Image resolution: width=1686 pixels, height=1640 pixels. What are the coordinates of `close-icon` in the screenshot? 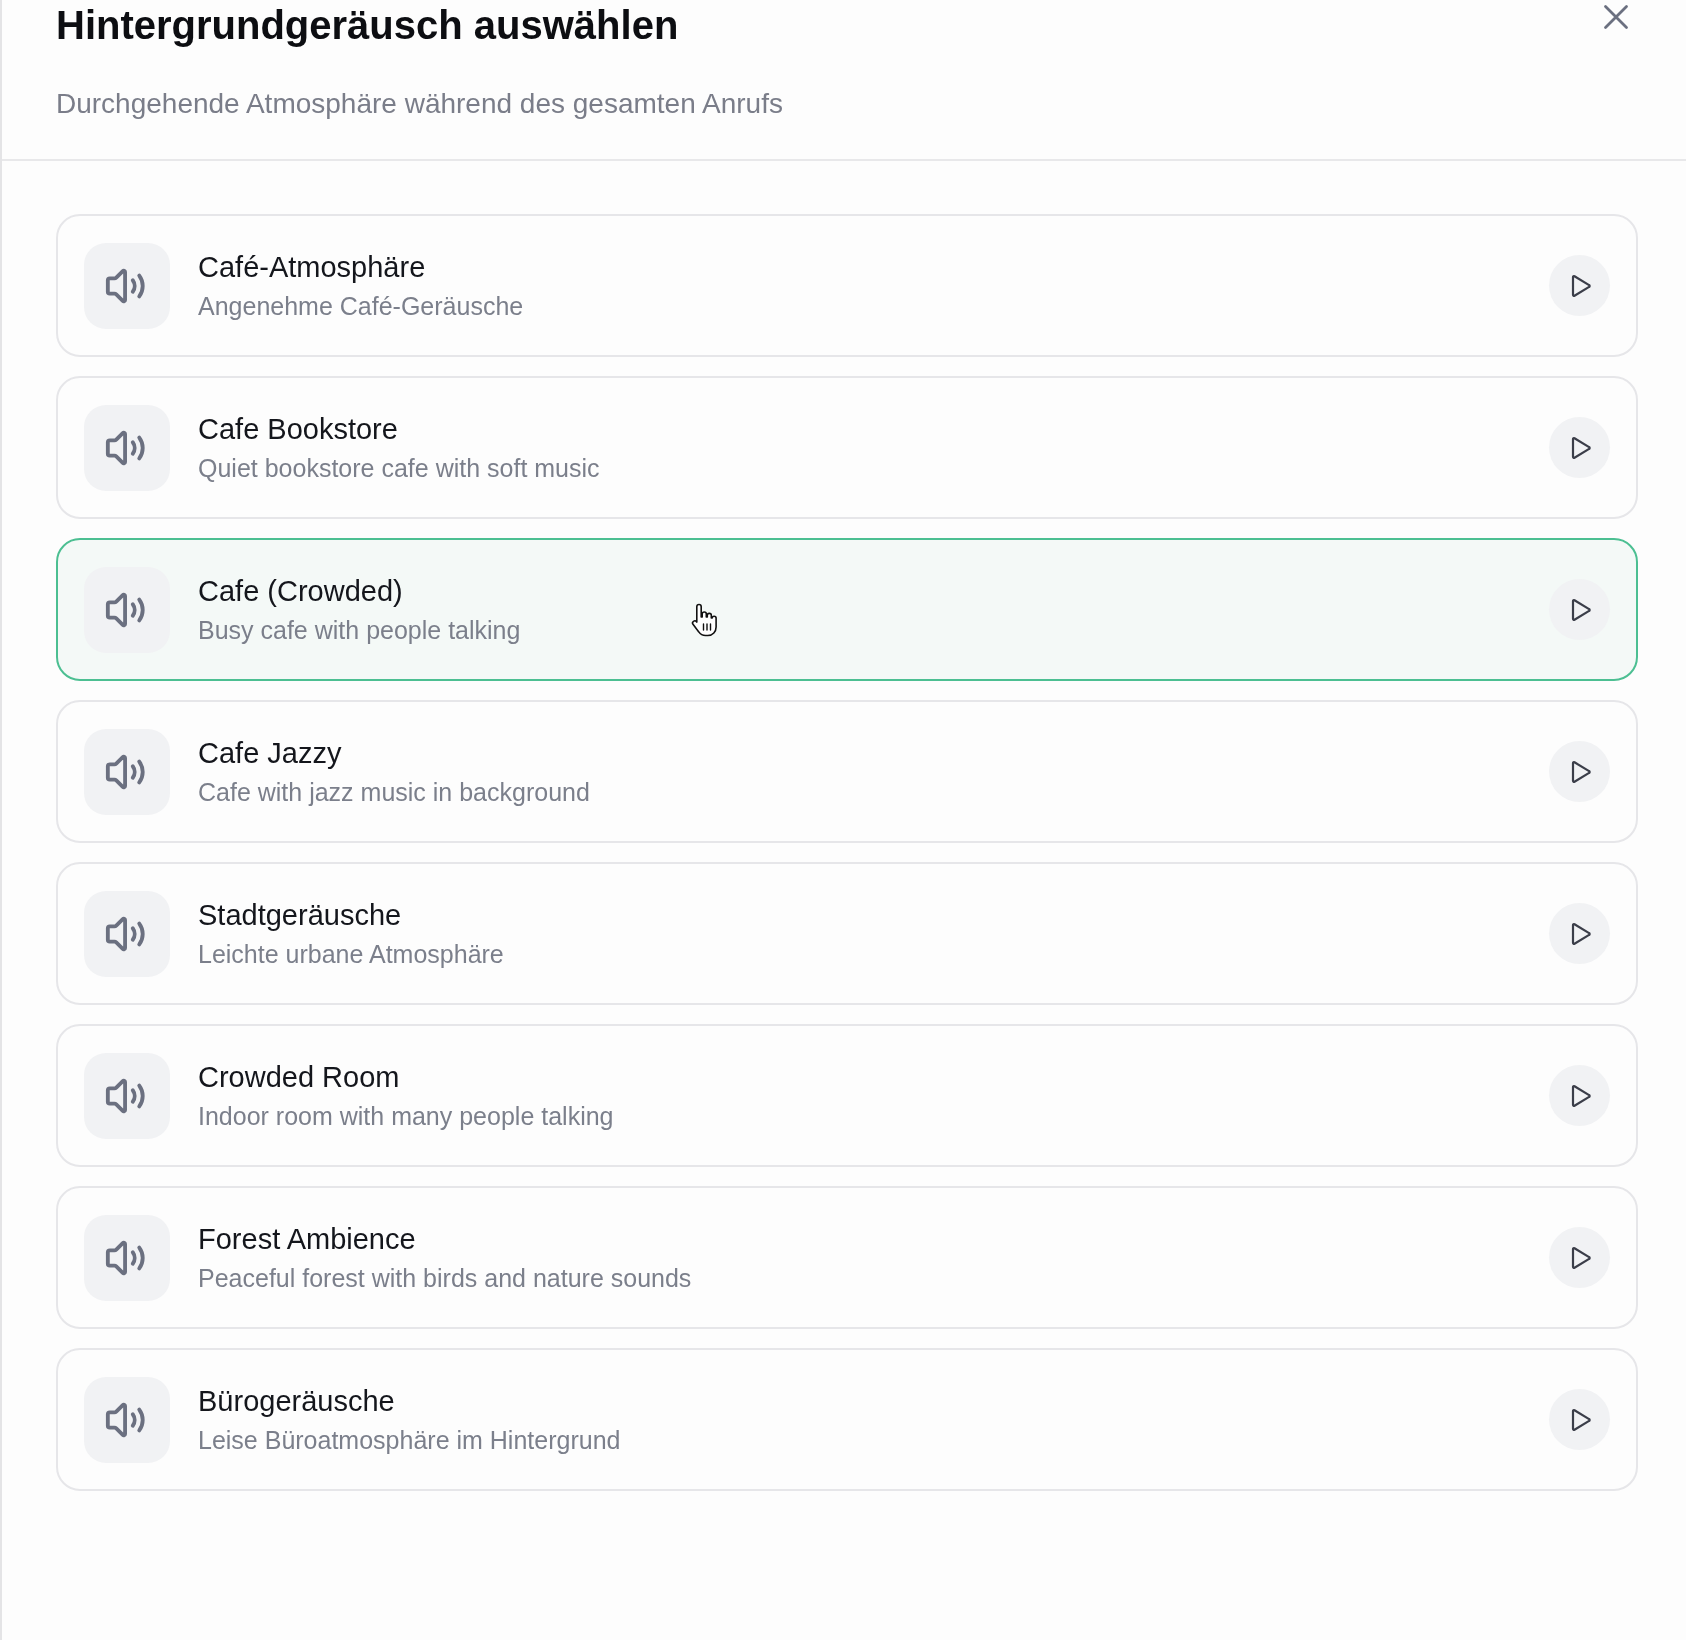 It's located at (1616, 17).